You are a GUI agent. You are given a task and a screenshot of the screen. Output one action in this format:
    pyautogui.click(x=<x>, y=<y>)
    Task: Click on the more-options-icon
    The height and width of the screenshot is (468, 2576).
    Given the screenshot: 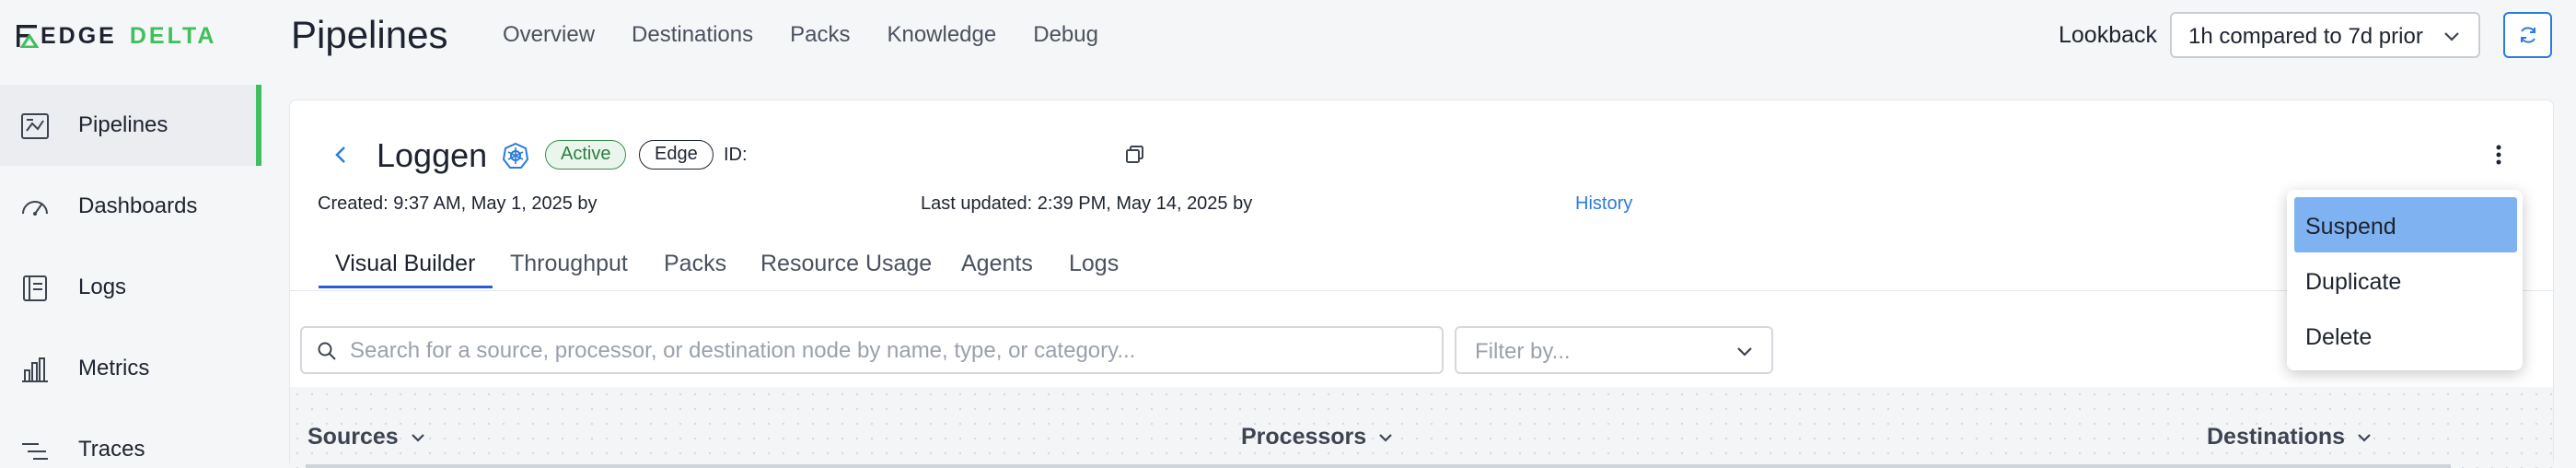 What is the action you would take?
    pyautogui.click(x=2498, y=155)
    